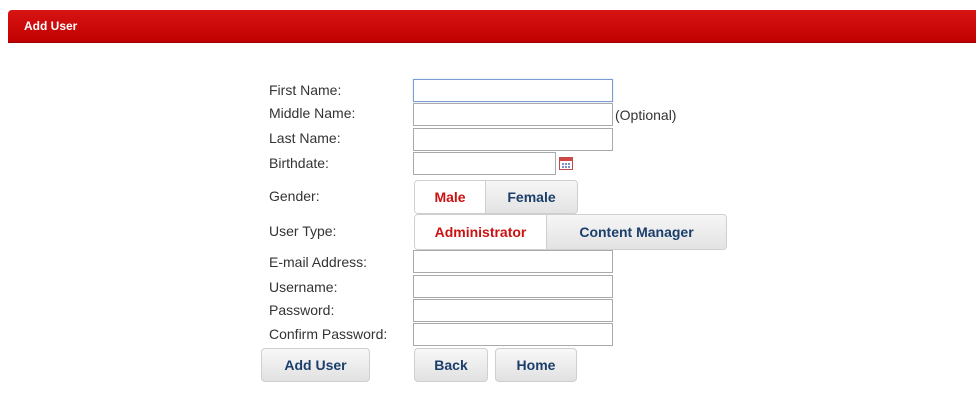 The image size is (976, 394). I want to click on confirm-password-label: Confirm Password:, so click(328, 334).